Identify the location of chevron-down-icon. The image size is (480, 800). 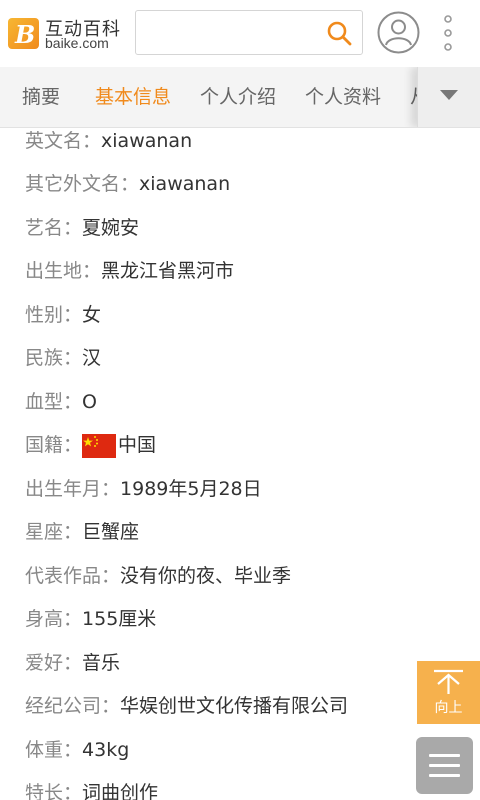
(449, 95).